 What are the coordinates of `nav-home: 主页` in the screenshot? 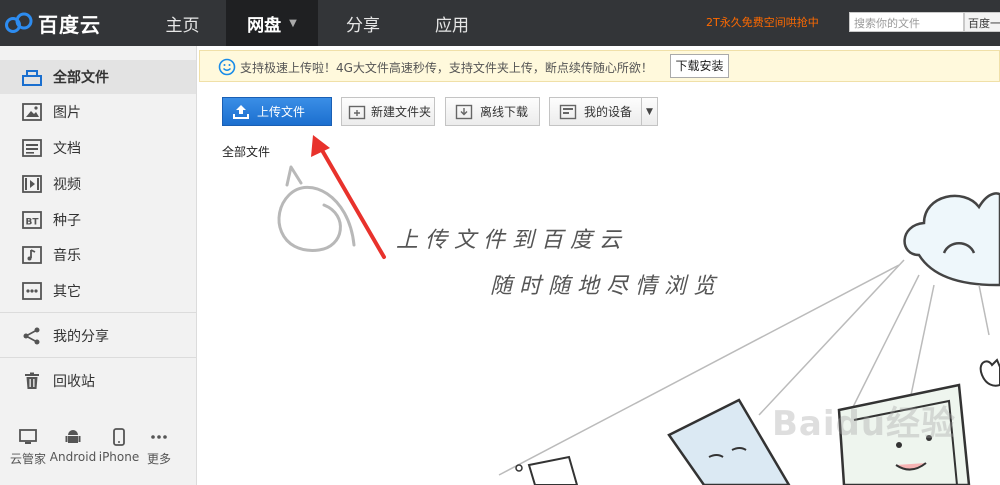 It's located at (182, 23).